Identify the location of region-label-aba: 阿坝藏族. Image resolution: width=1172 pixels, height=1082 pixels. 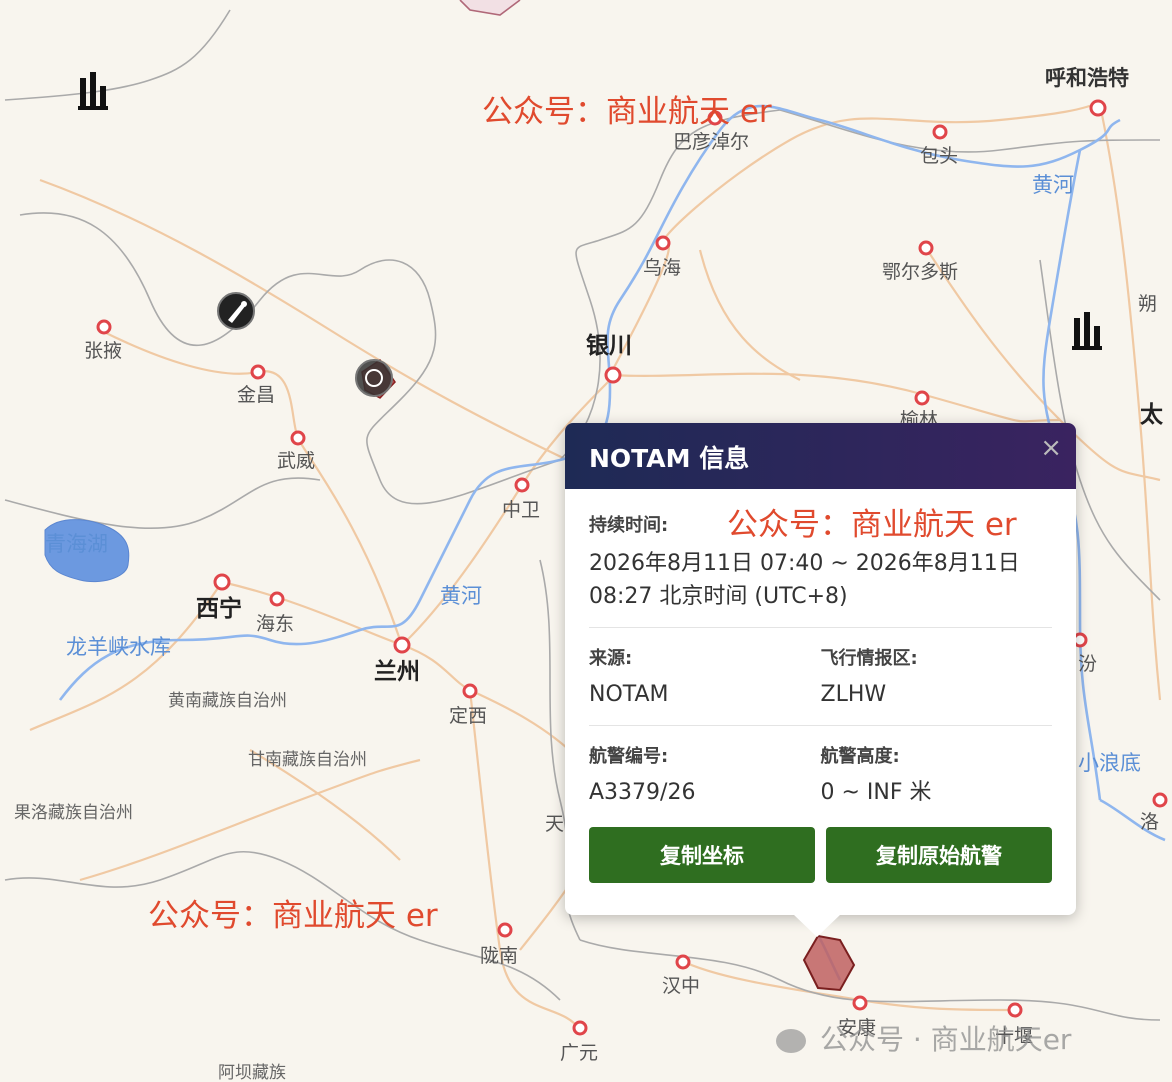
(252, 1072).